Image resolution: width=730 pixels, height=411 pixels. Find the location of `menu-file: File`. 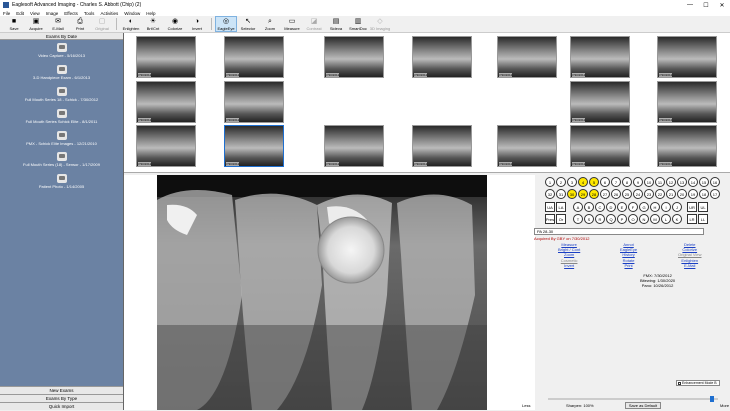

menu-file: File is located at coordinates (6, 13).